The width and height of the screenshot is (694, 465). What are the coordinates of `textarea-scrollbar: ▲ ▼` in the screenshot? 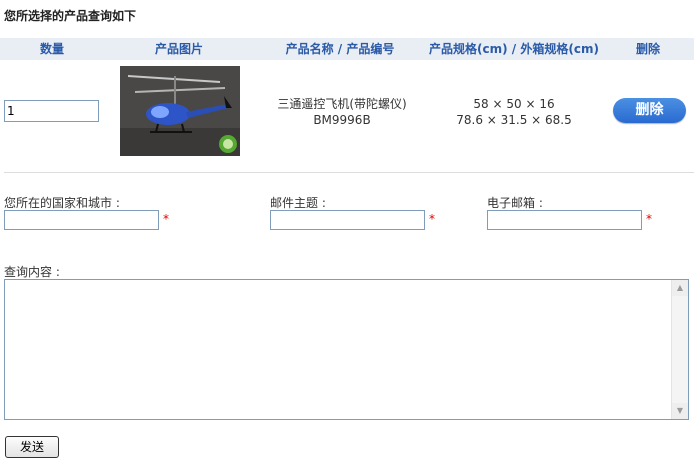 It's located at (679, 349).